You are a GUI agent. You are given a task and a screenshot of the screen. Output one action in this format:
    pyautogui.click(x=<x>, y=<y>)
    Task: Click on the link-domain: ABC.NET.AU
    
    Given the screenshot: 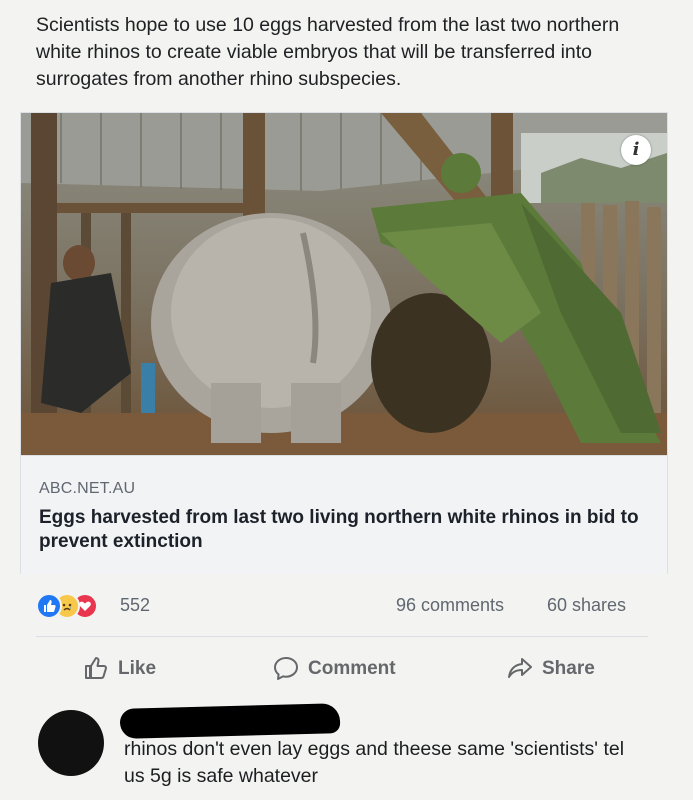 What is the action you would take?
    pyautogui.click(x=87, y=488)
    